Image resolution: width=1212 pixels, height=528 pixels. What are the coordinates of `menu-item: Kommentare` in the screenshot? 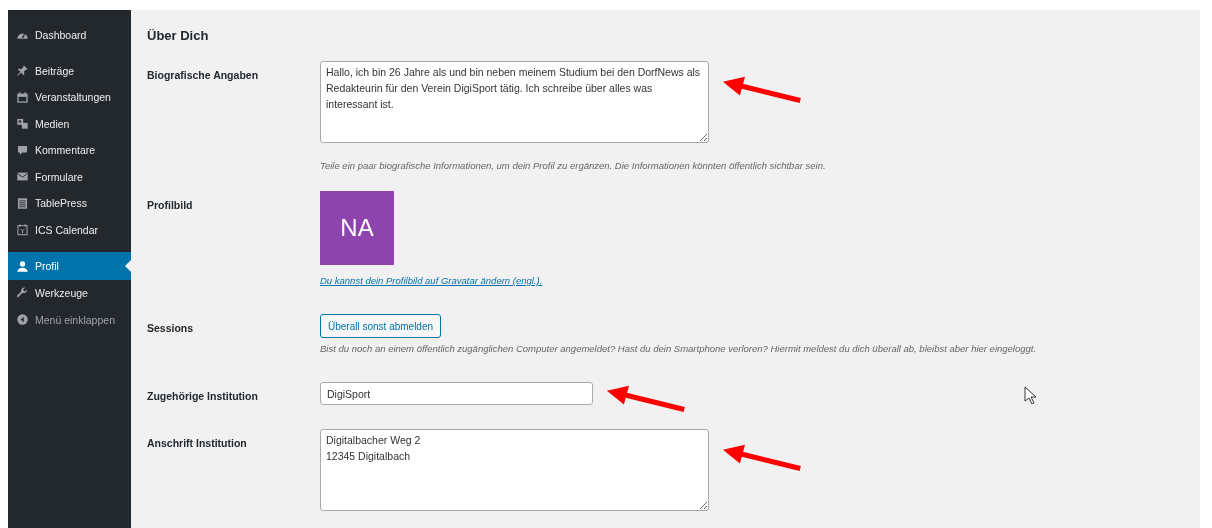 It's located at (69, 150).